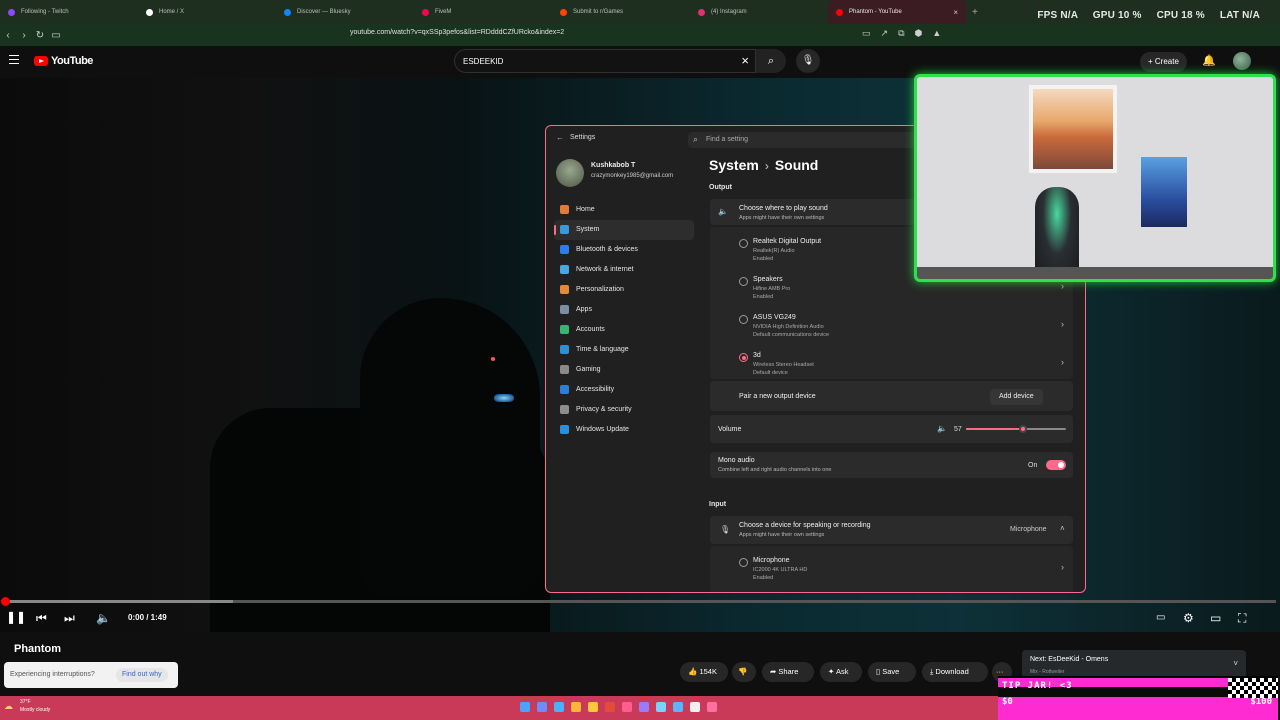 This screenshot has height=720, width=1280. I want to click on nav-network: Network & internet, so click(624, 270).